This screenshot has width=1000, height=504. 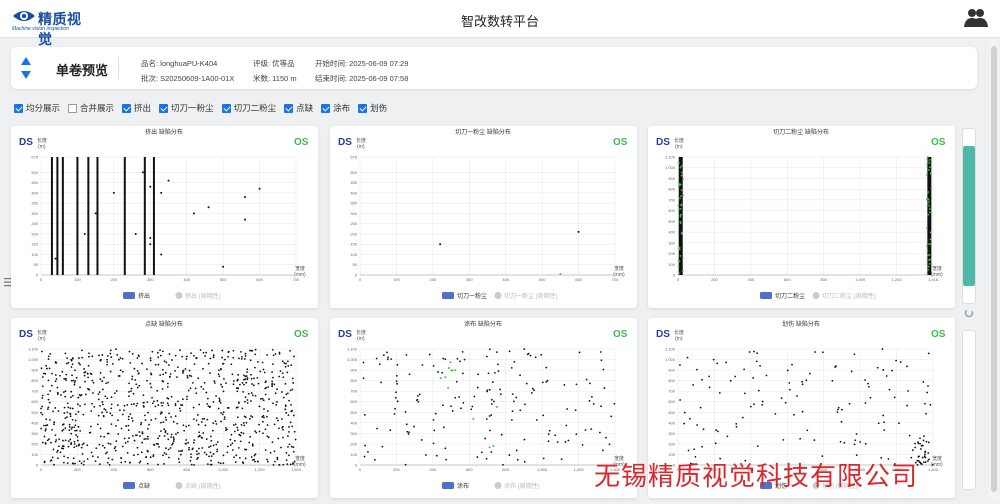 What do you see at coordinates (26, 68) in the screenshot?
I see `sort-arrows-icon` at bounding box center [26, 68].